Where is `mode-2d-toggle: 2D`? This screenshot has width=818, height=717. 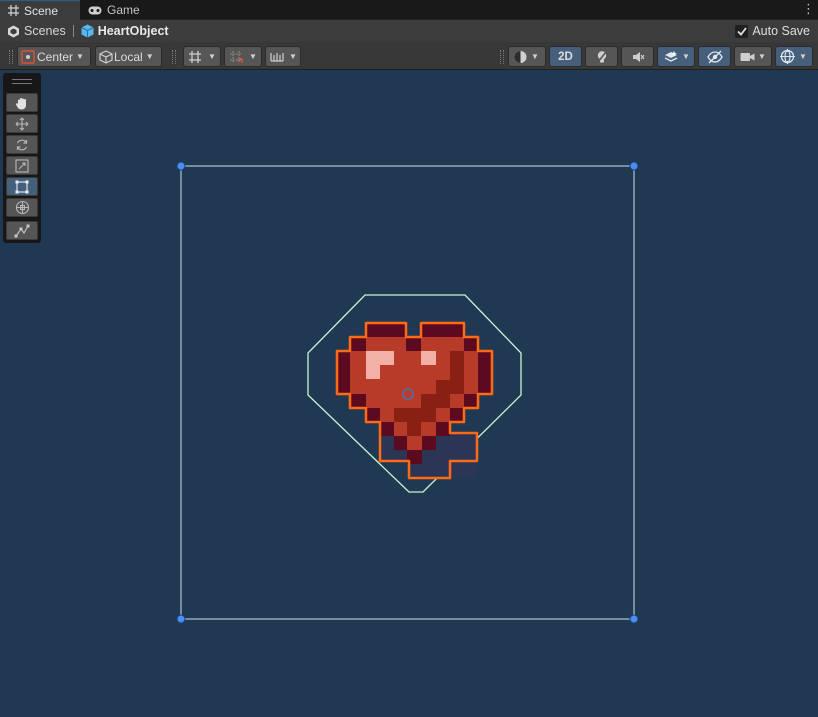
mode-2d-toggle: 2D is located at coordinates (565, 56).